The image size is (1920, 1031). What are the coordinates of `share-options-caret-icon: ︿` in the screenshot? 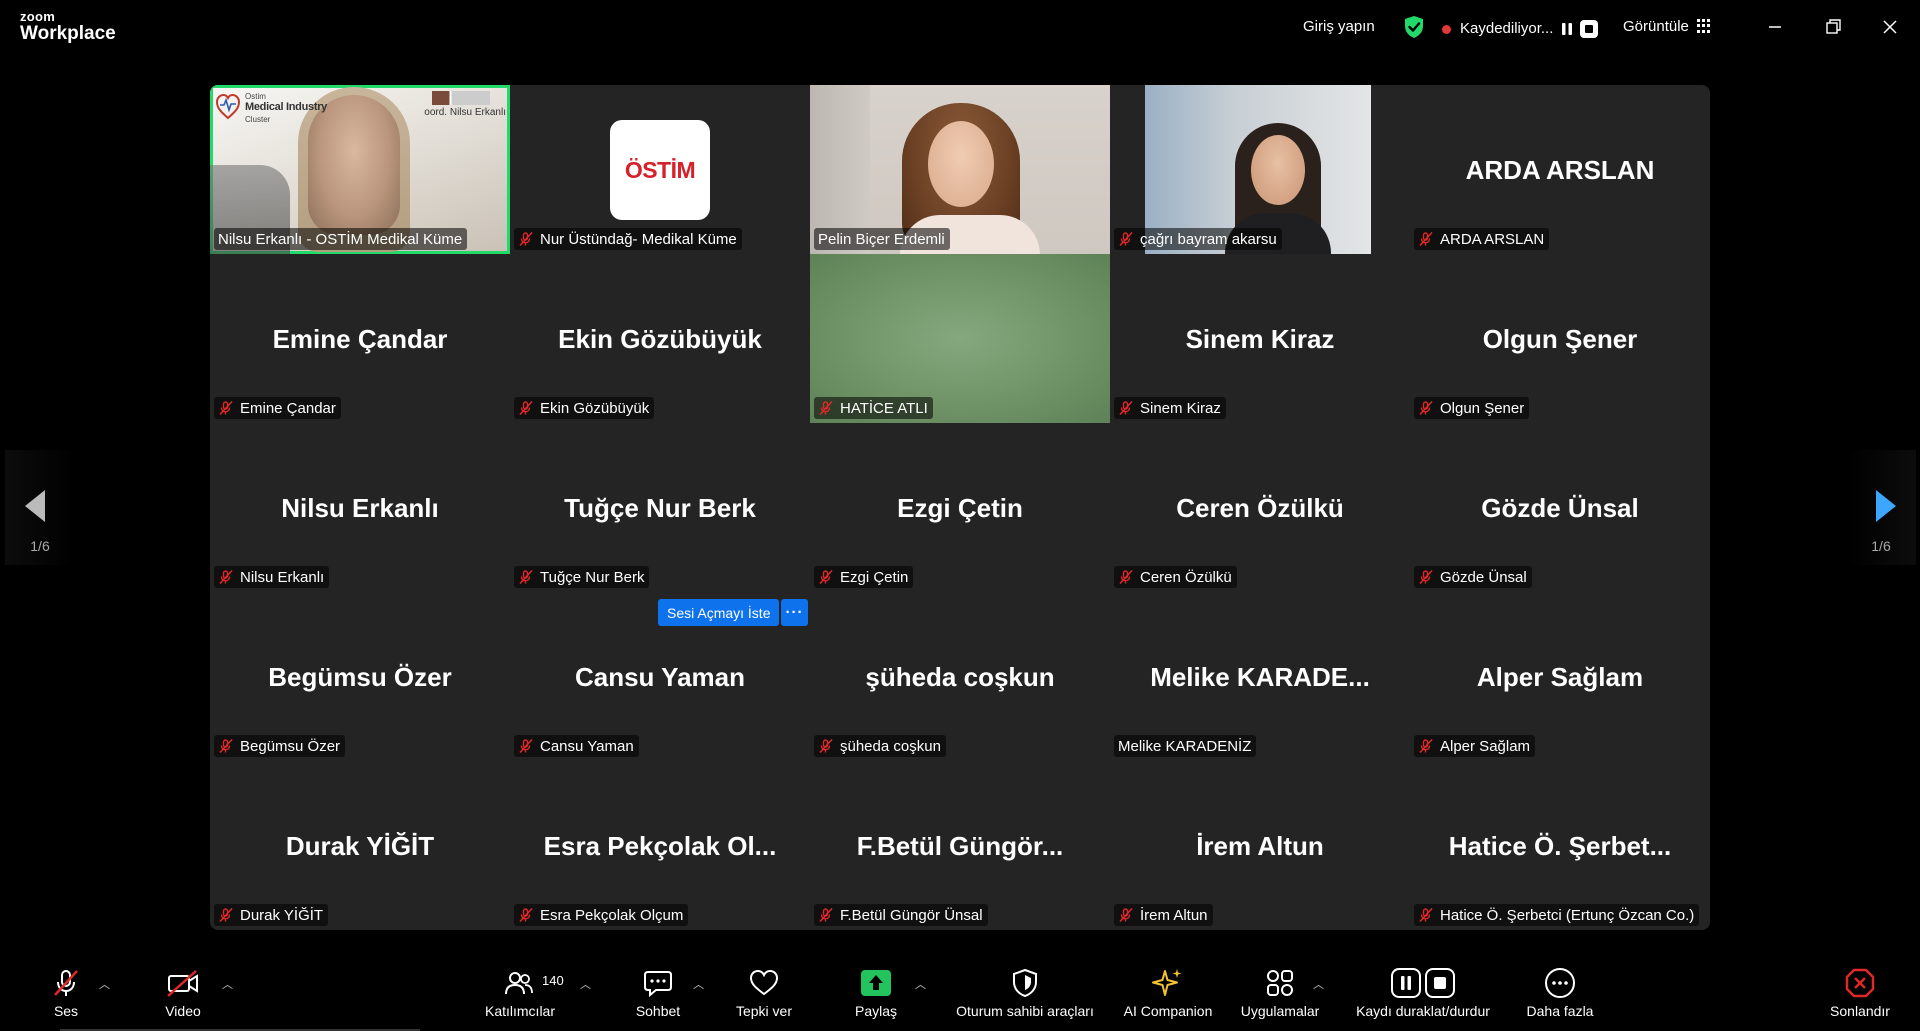 It's located at (920, 984).